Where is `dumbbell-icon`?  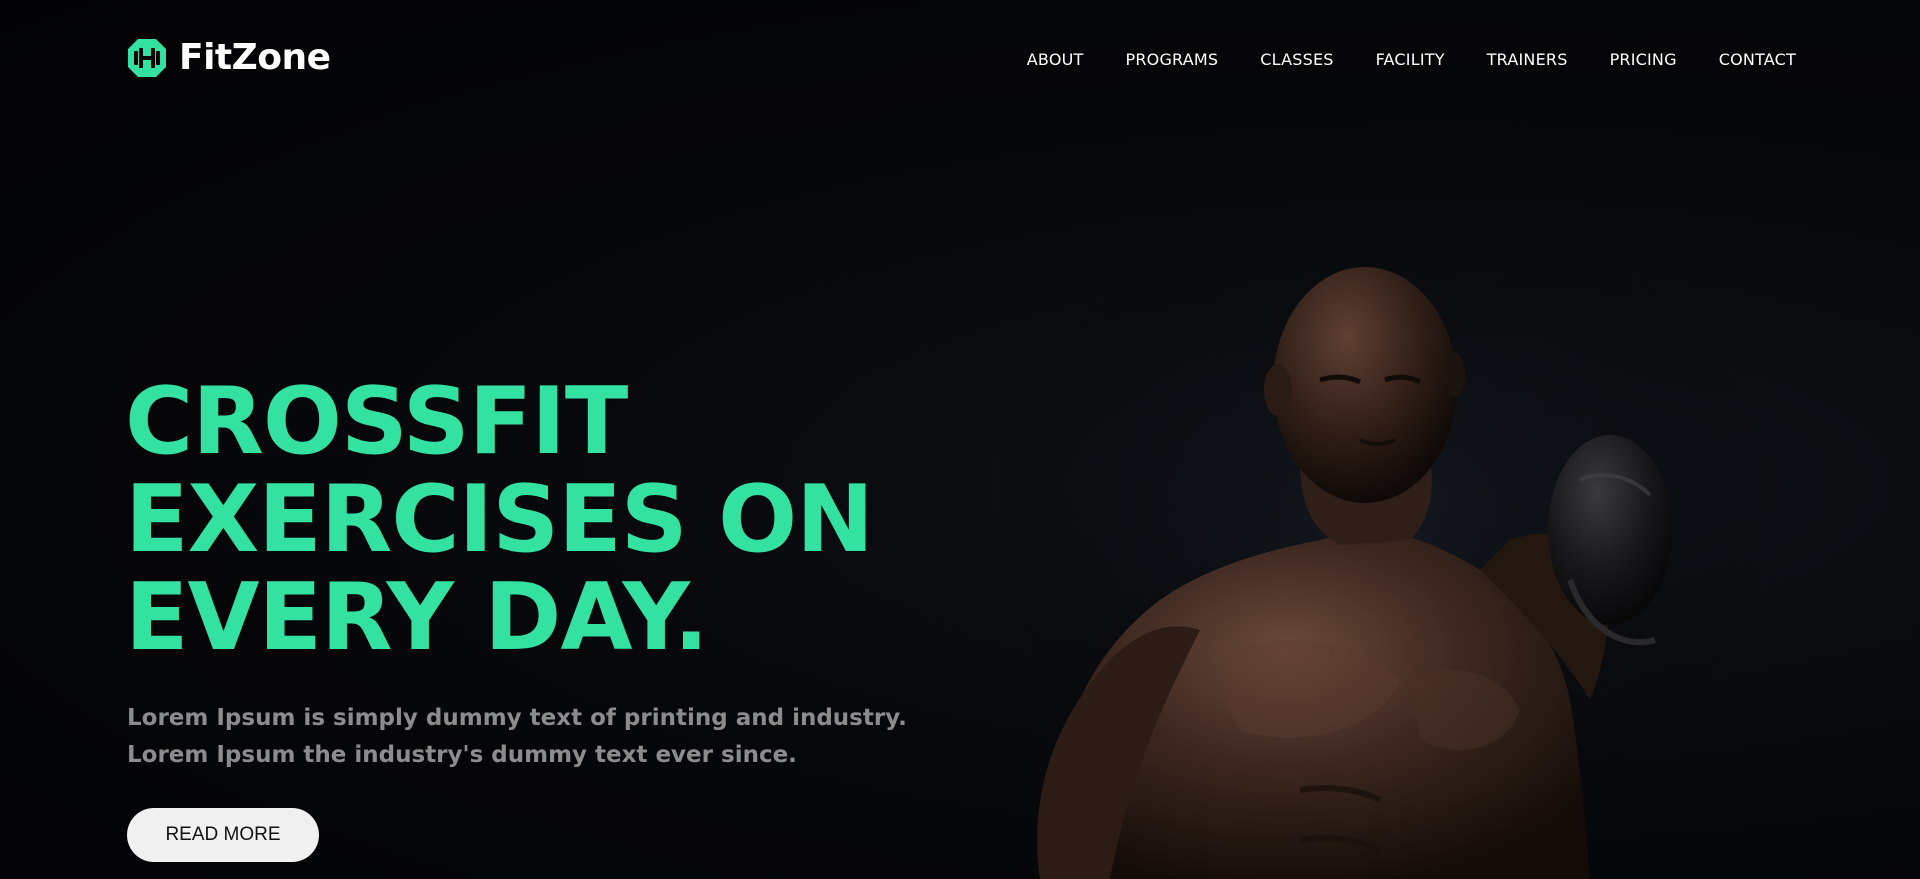
dumbbell-icon is located at coordinates (147, 58).